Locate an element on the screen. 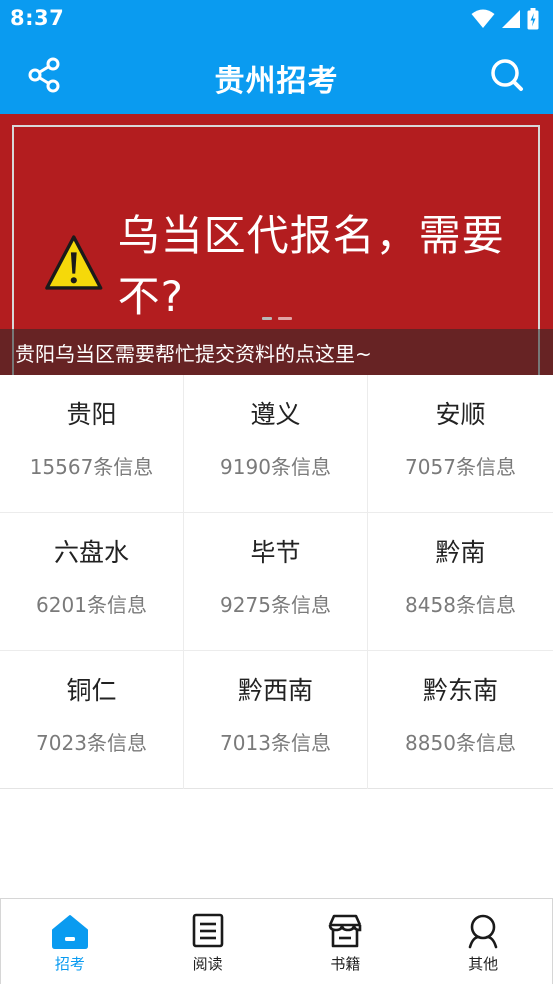 The height and width of the screenshot is (984, 553). region-count: 8850条信息 is located at coordinates (460, 743).